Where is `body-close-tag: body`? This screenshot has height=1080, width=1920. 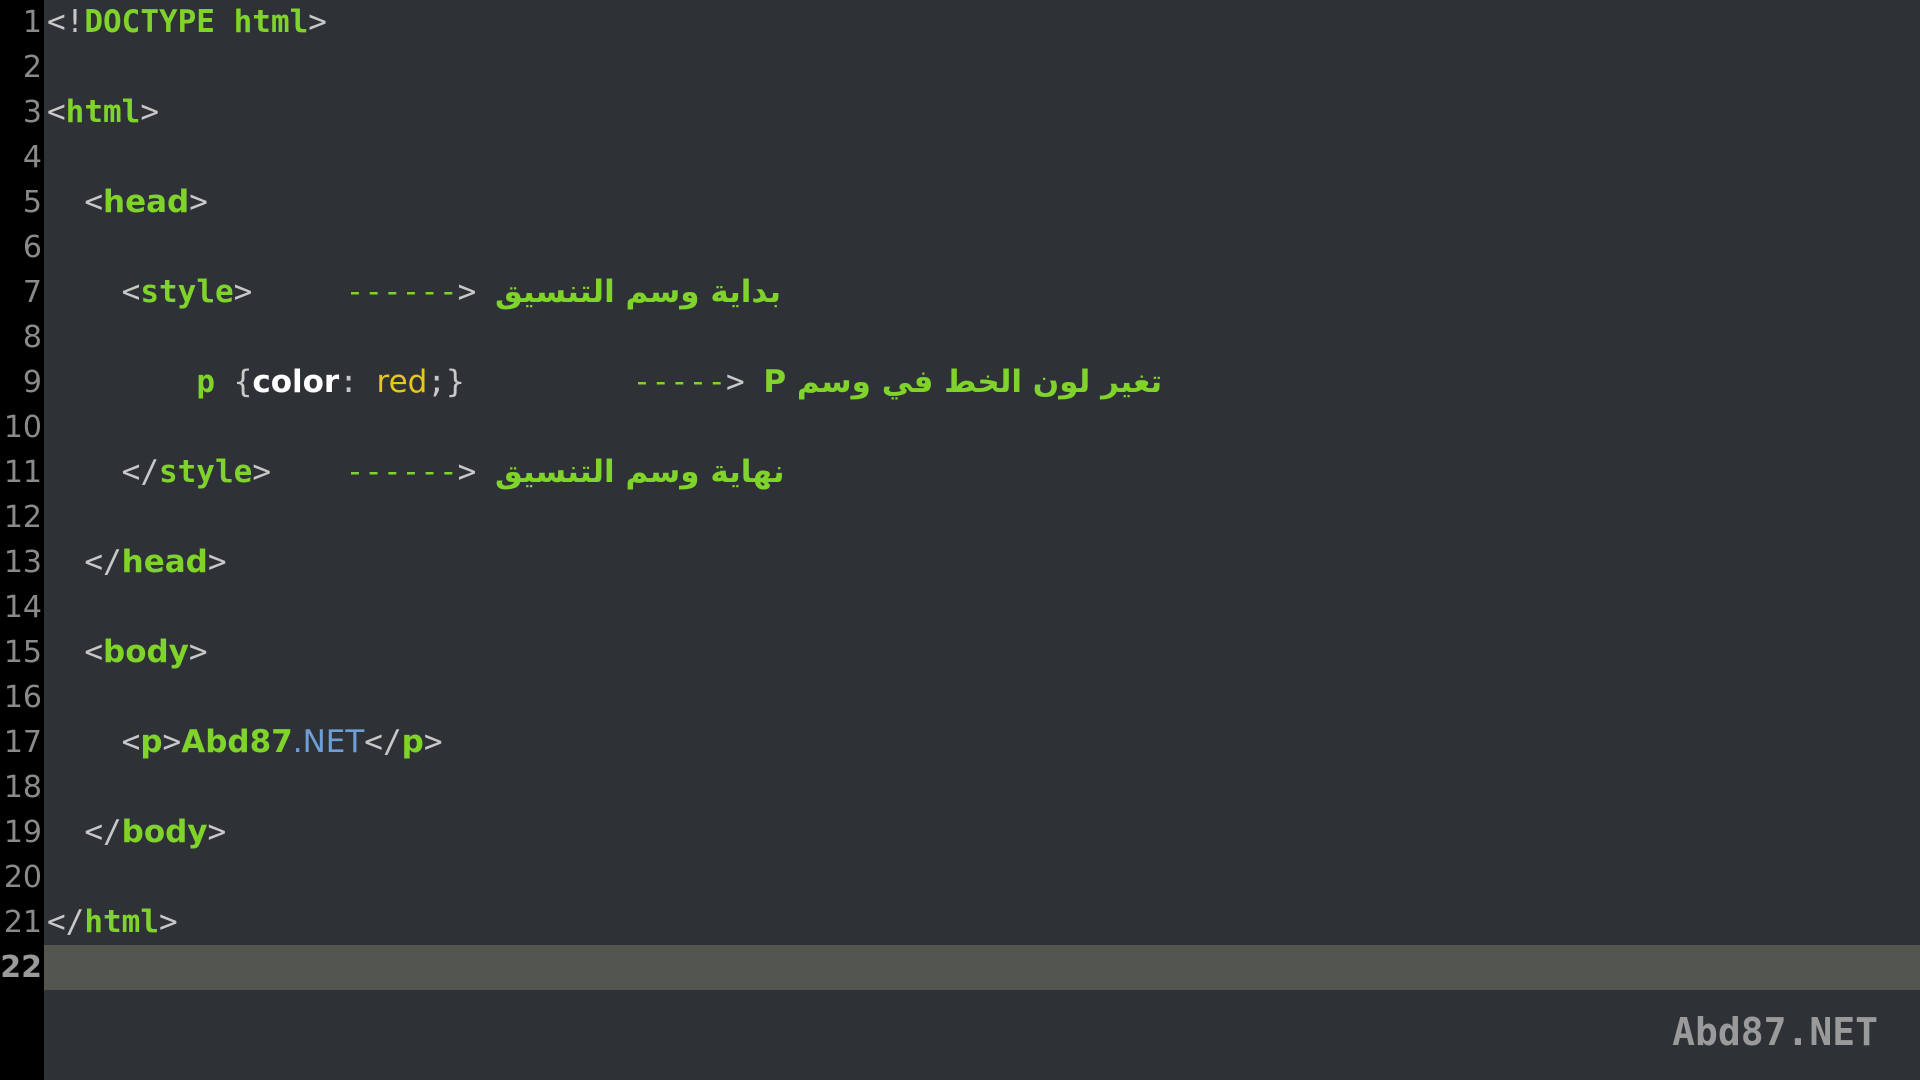
body-close-tag: body is located at coordinates (164, 832).